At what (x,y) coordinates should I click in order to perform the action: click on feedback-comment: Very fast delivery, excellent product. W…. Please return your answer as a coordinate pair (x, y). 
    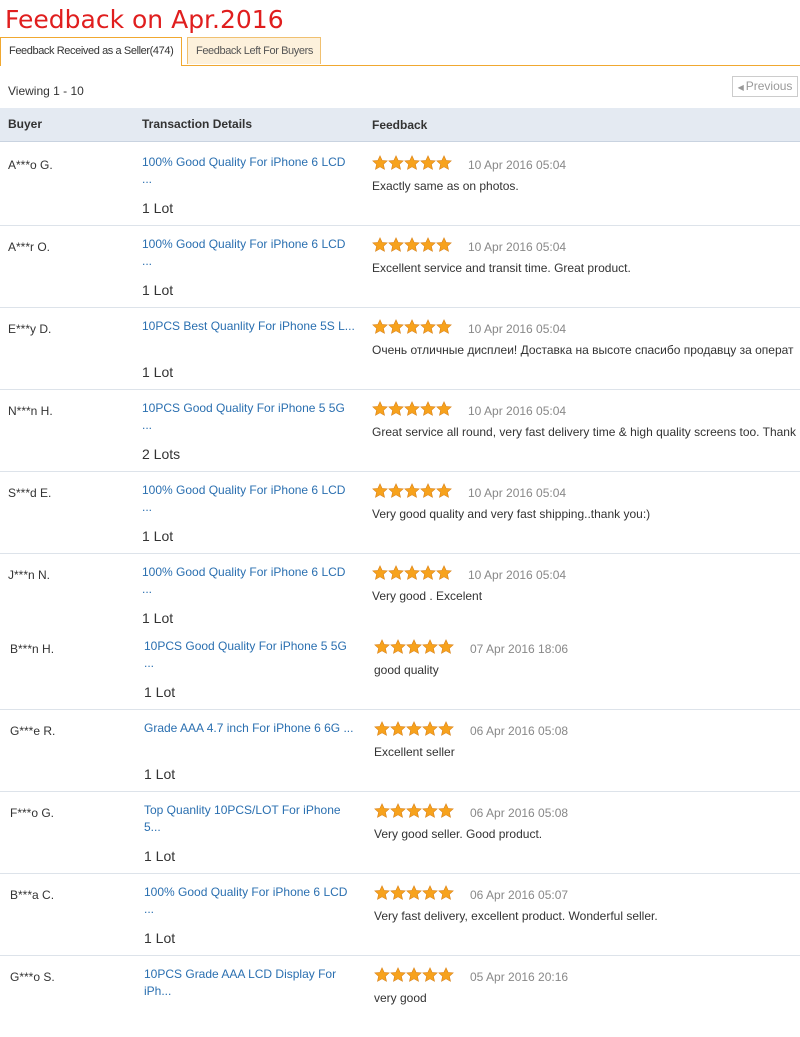
    Looking at the image, I should click on (516, 916).